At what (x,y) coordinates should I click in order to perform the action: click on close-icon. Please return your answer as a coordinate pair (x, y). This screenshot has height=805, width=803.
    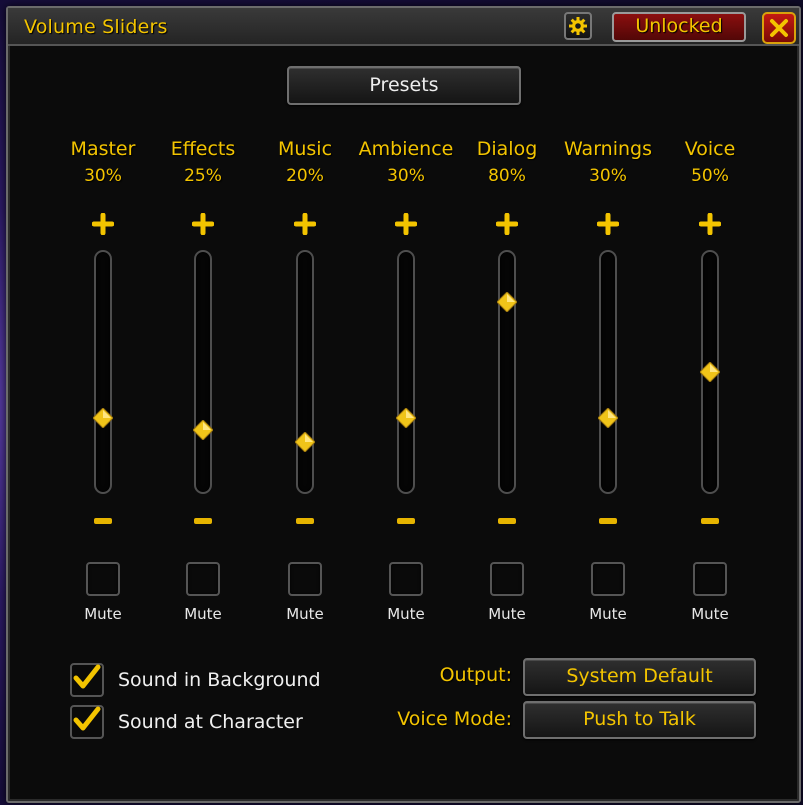
    Looking at the image, I should click on (779, 28).